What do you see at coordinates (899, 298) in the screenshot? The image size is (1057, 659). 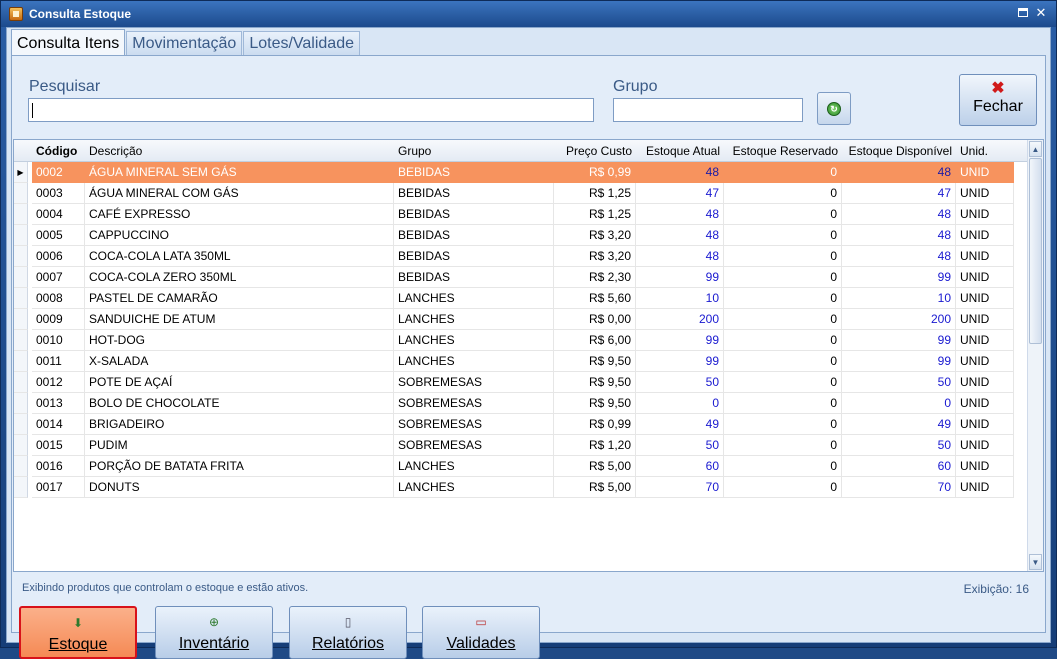 I see `cell-estoque-disponivel: 10` at bounding box center [899, 298].